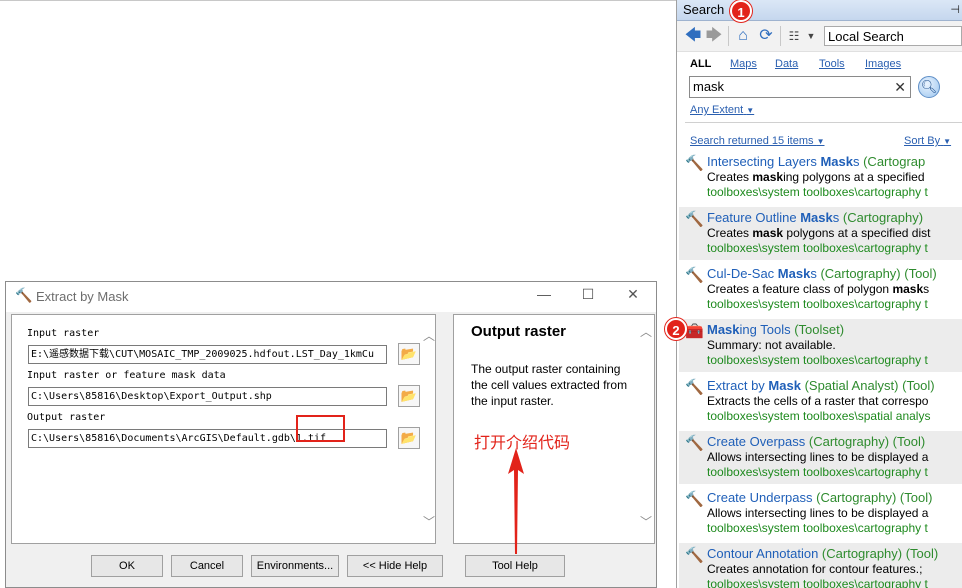  What do you see at coordinates (516, 501) in the screenshot?
I see `annotation-arrow` at bounding box center [516, 501].